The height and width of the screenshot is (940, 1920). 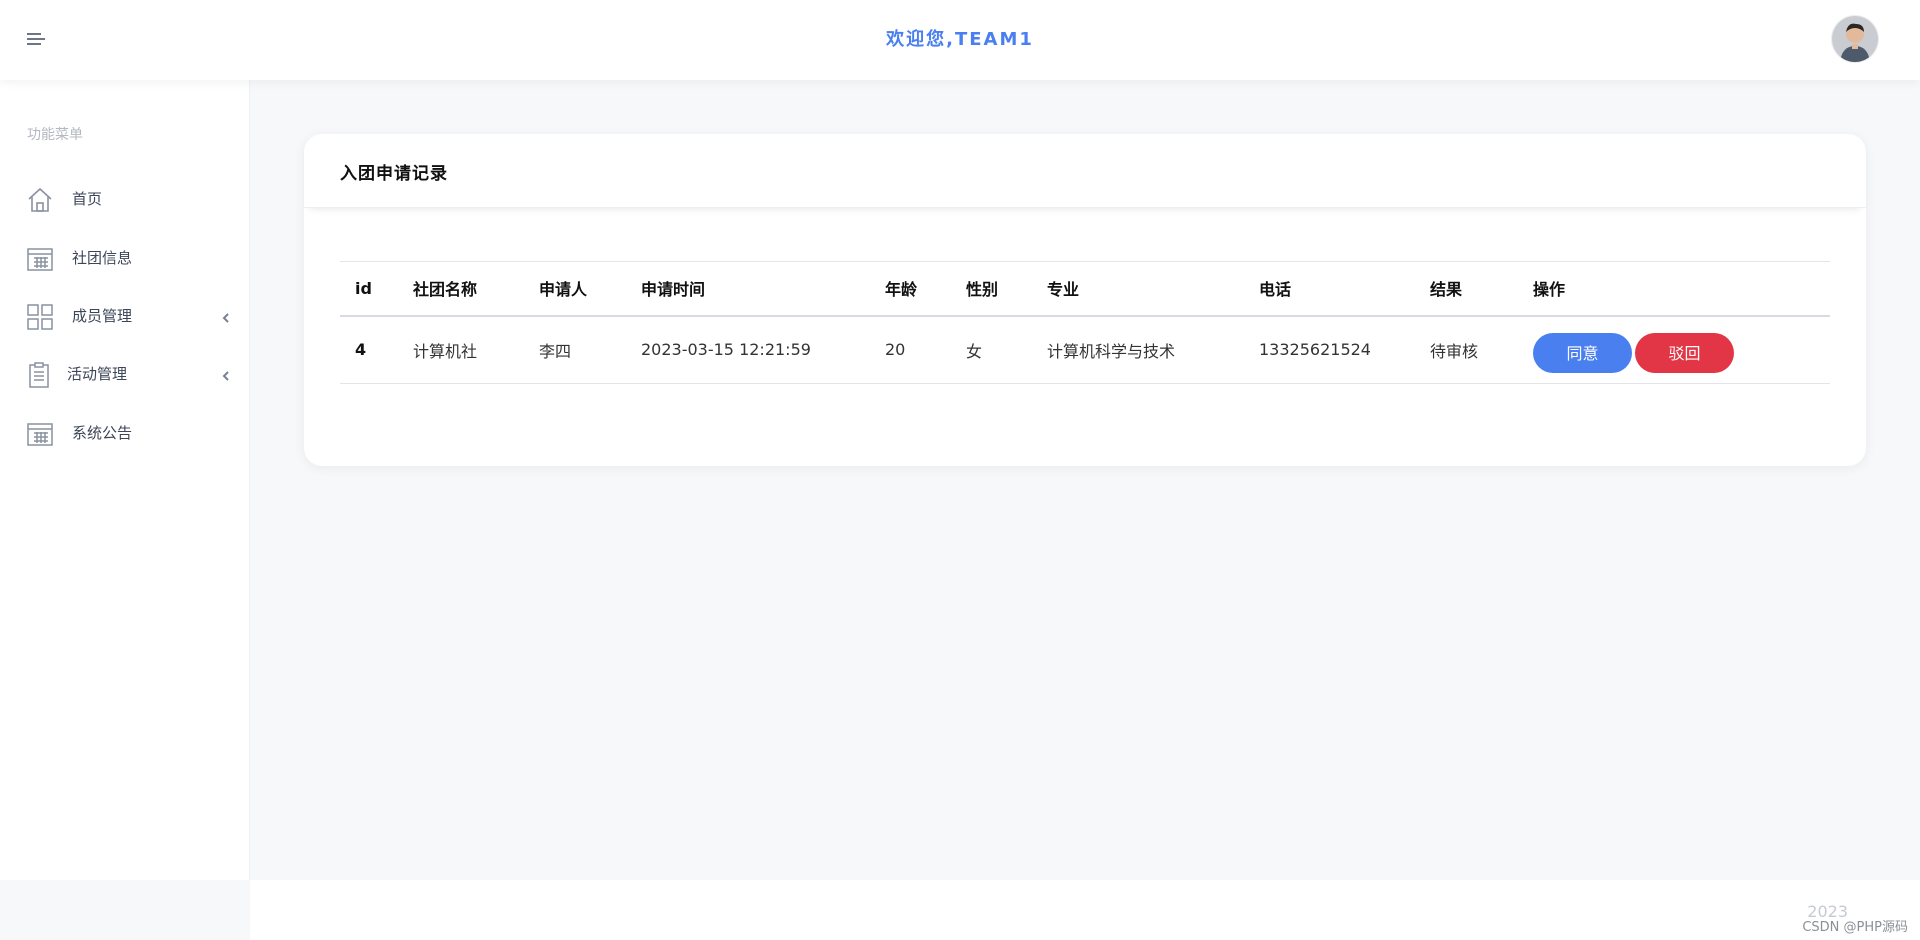 What do you see at coordinates (369, 289) in the screenshot?
I see `column-header-id: id` at bounding box center [369, 289].